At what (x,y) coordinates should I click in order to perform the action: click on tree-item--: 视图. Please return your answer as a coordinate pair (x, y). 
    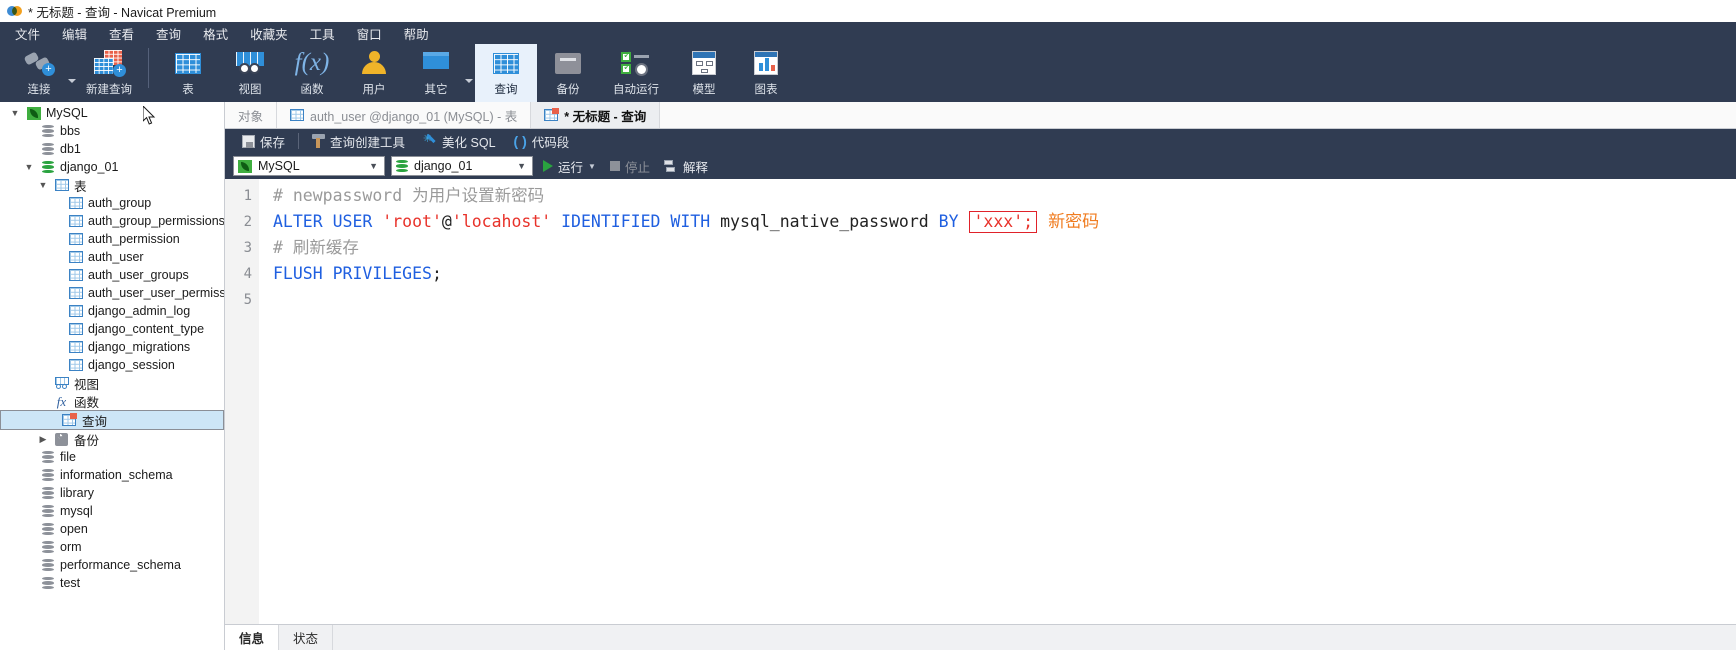
    Looking at the image, I should click on (112, 383).